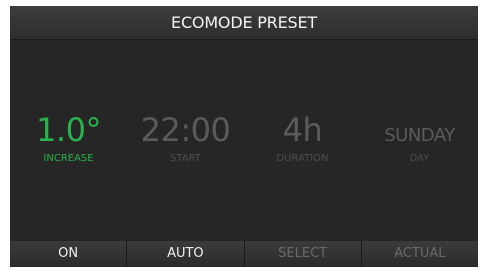 The image size is (482, 269). I want to click on param-start: 22:00 START, so click(185, 138).